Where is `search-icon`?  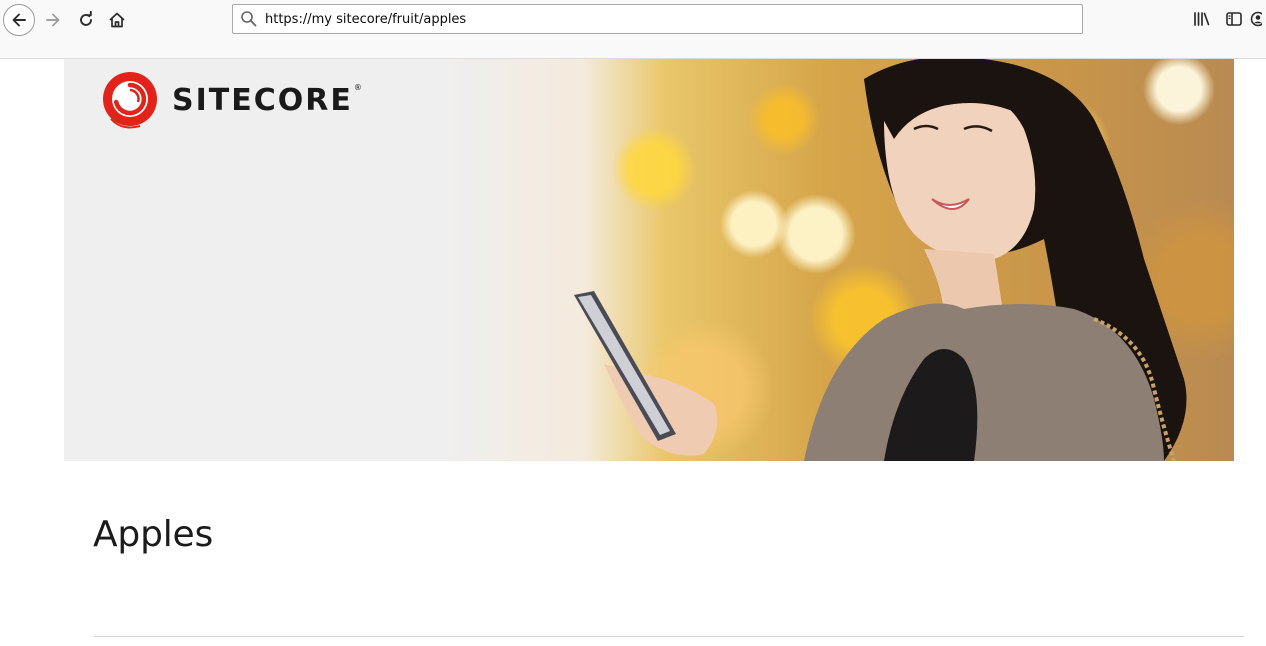 search-icon is located at coordinates (249, 19).